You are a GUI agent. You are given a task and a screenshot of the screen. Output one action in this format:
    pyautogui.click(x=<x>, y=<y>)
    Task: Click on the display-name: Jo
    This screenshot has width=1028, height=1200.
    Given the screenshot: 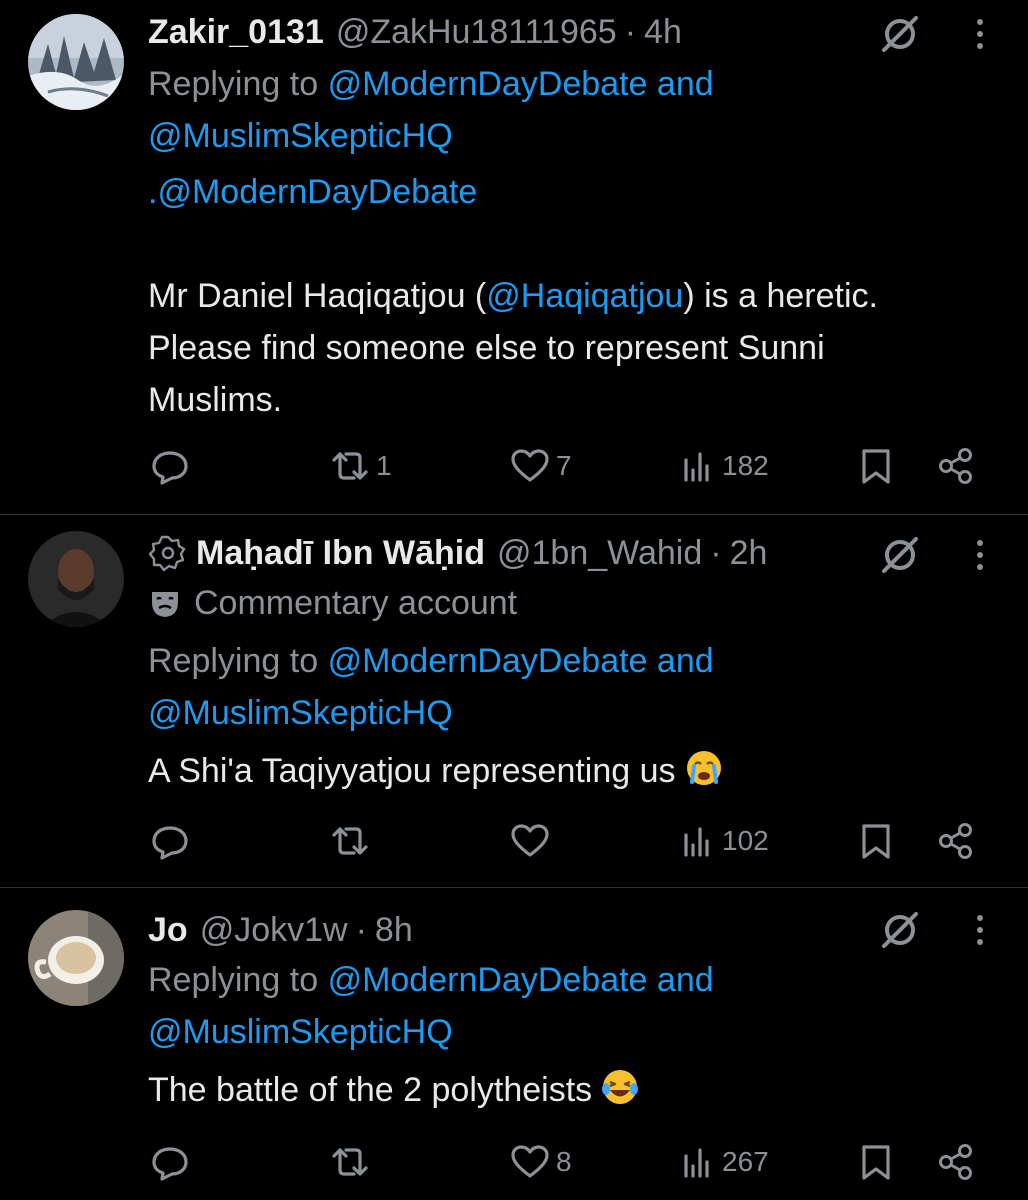 What is the action you would take?
    pyautogui.click(x=168, y=930)
    